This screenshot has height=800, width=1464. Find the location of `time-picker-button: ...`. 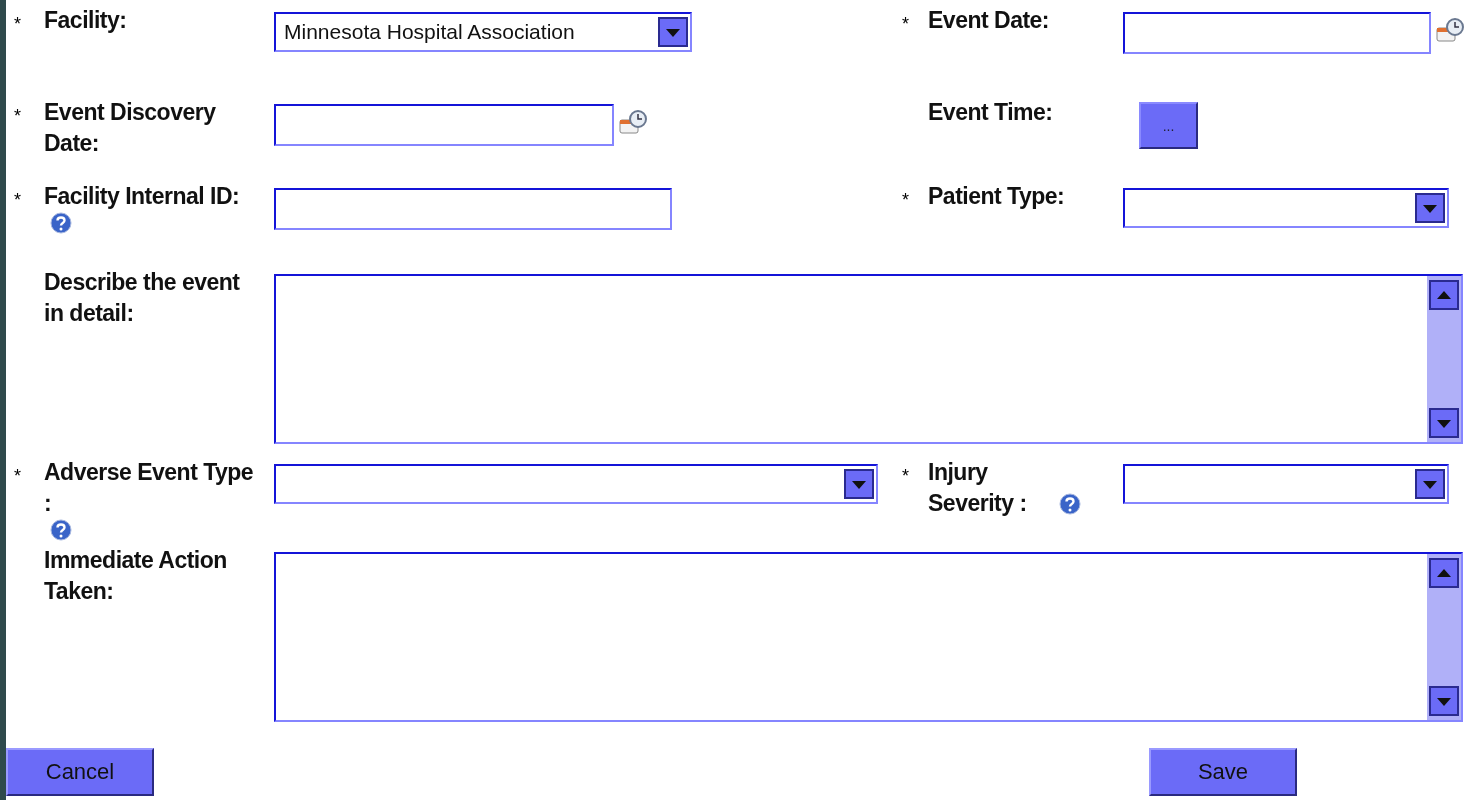

time-picker-button: ... is located at coordinates (1168, 125).